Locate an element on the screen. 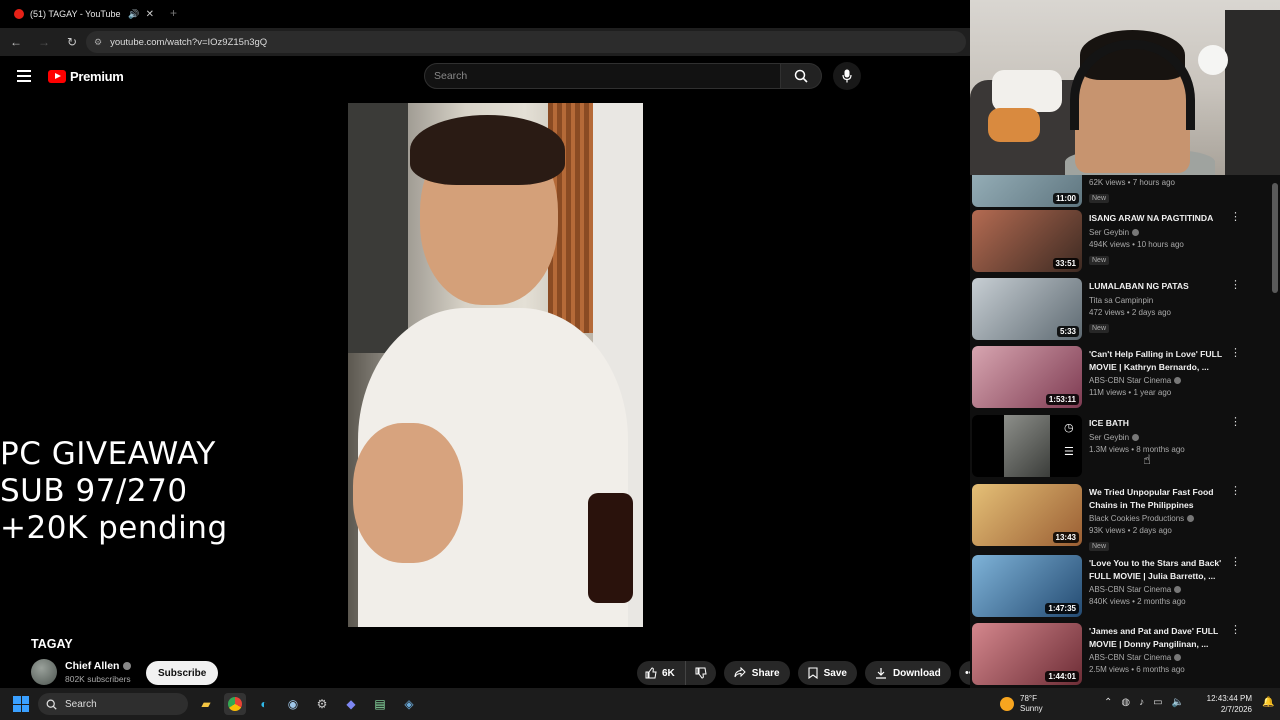  stream-overlay-text: PC GIVEAWAY SUB 97/270 +20K pending is located at coordinates (114, 491).